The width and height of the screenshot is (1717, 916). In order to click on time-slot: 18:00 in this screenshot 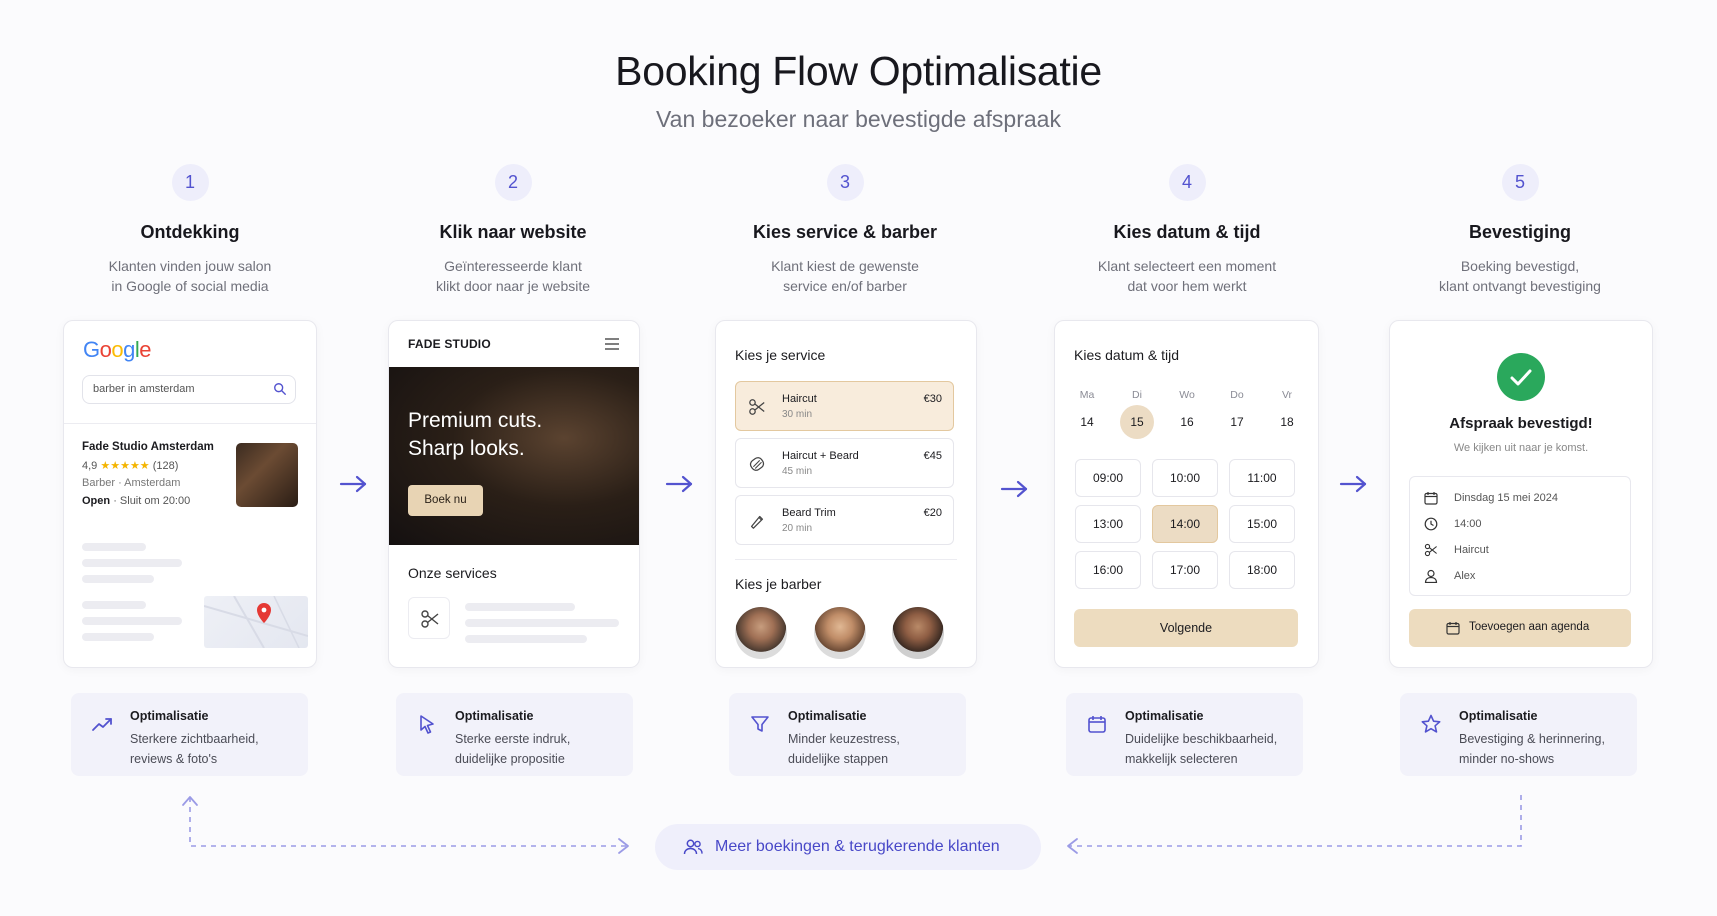, I will do `click(1262, 570)`.